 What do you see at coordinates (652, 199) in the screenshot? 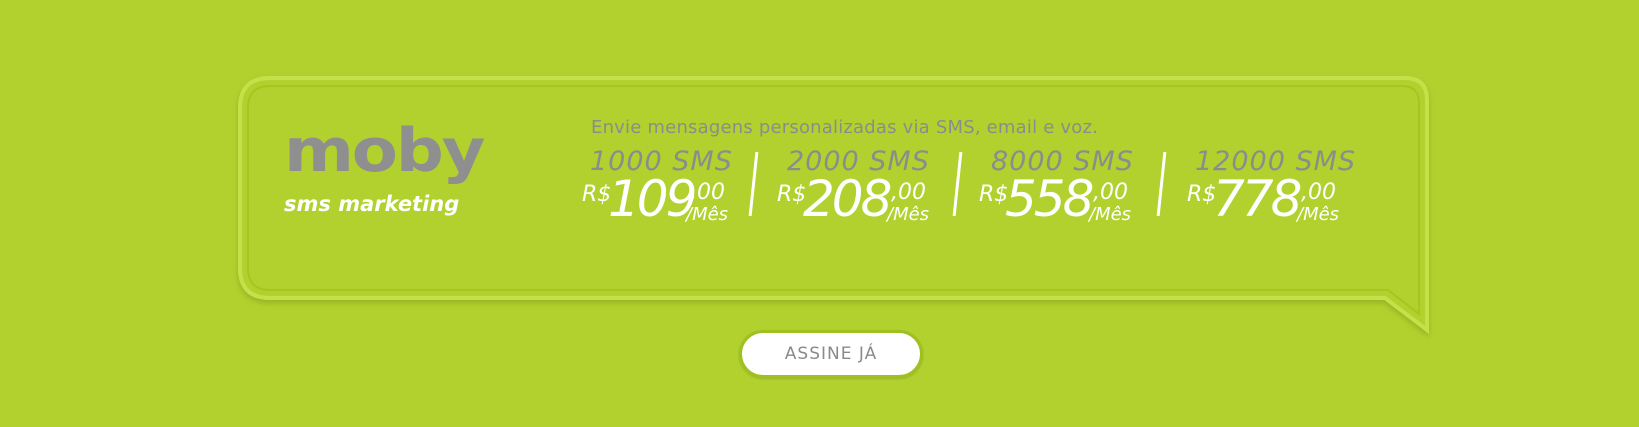
I see `price-amount: 109` at bounding box center [652, 199].